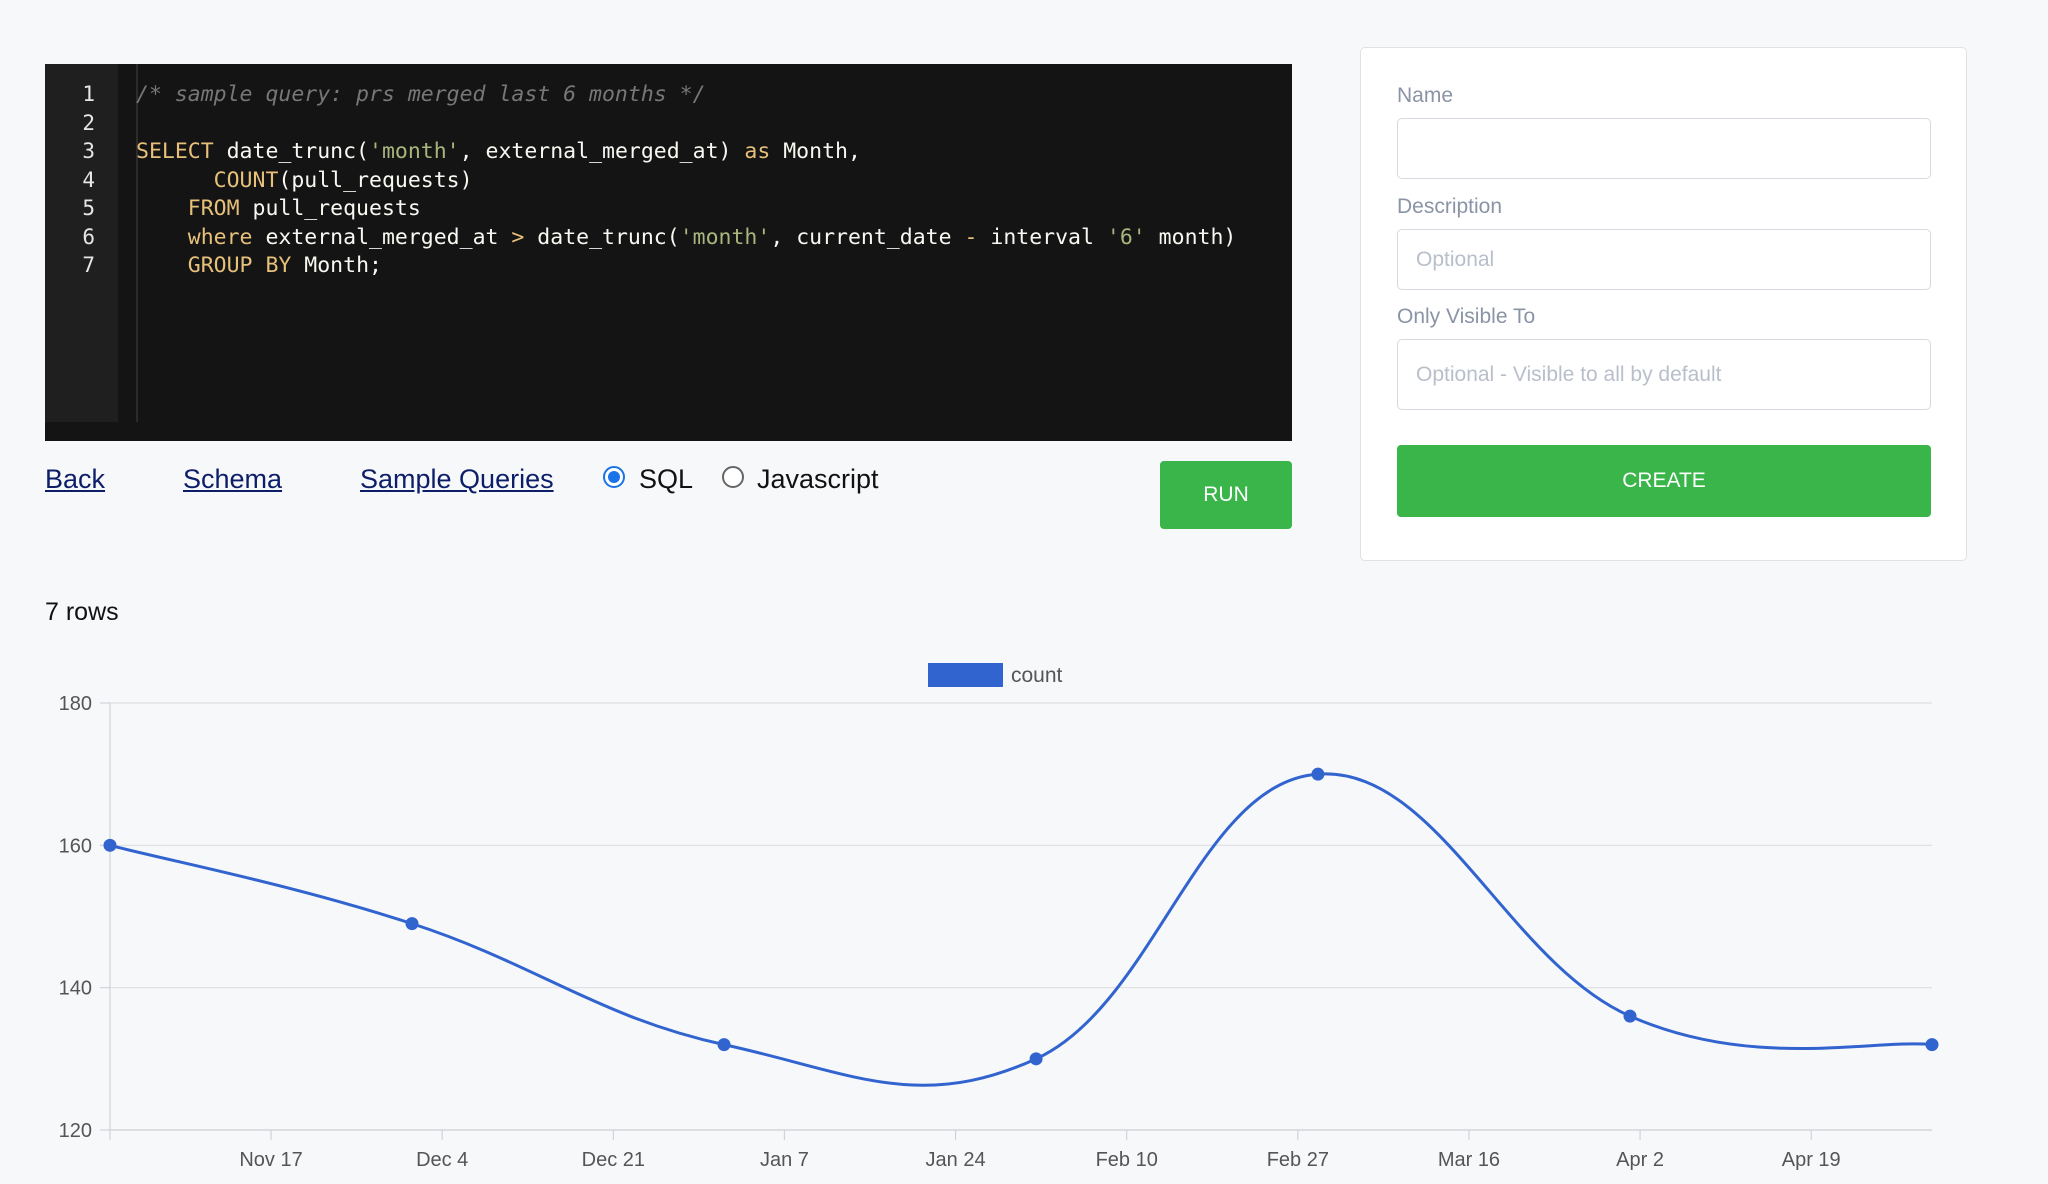  What do you see at coordinates (88, 94) in the screenshot?
I see `line-number: 1` at bounding box center [88, 94].